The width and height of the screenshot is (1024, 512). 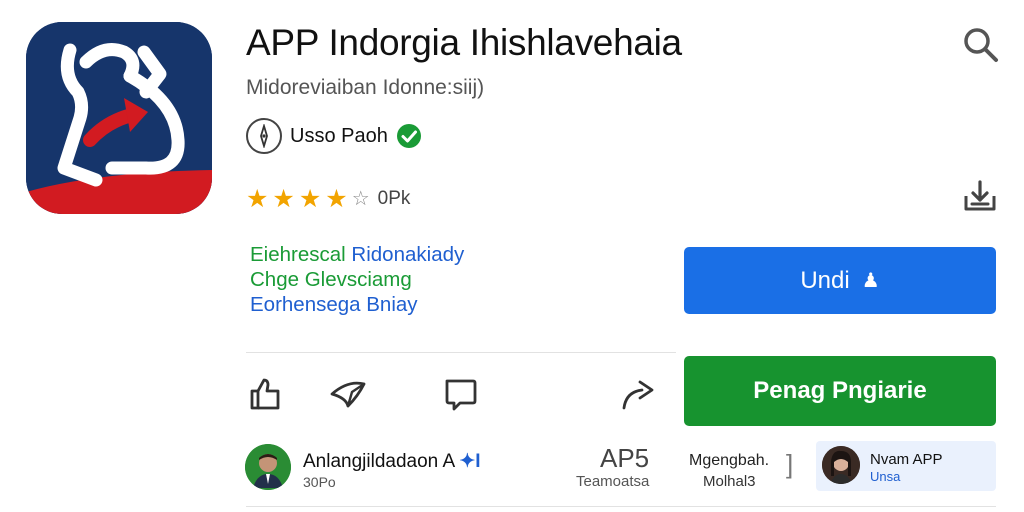 I want to click on primary-action-button: Undi ♟, so click(x=840, y=280).